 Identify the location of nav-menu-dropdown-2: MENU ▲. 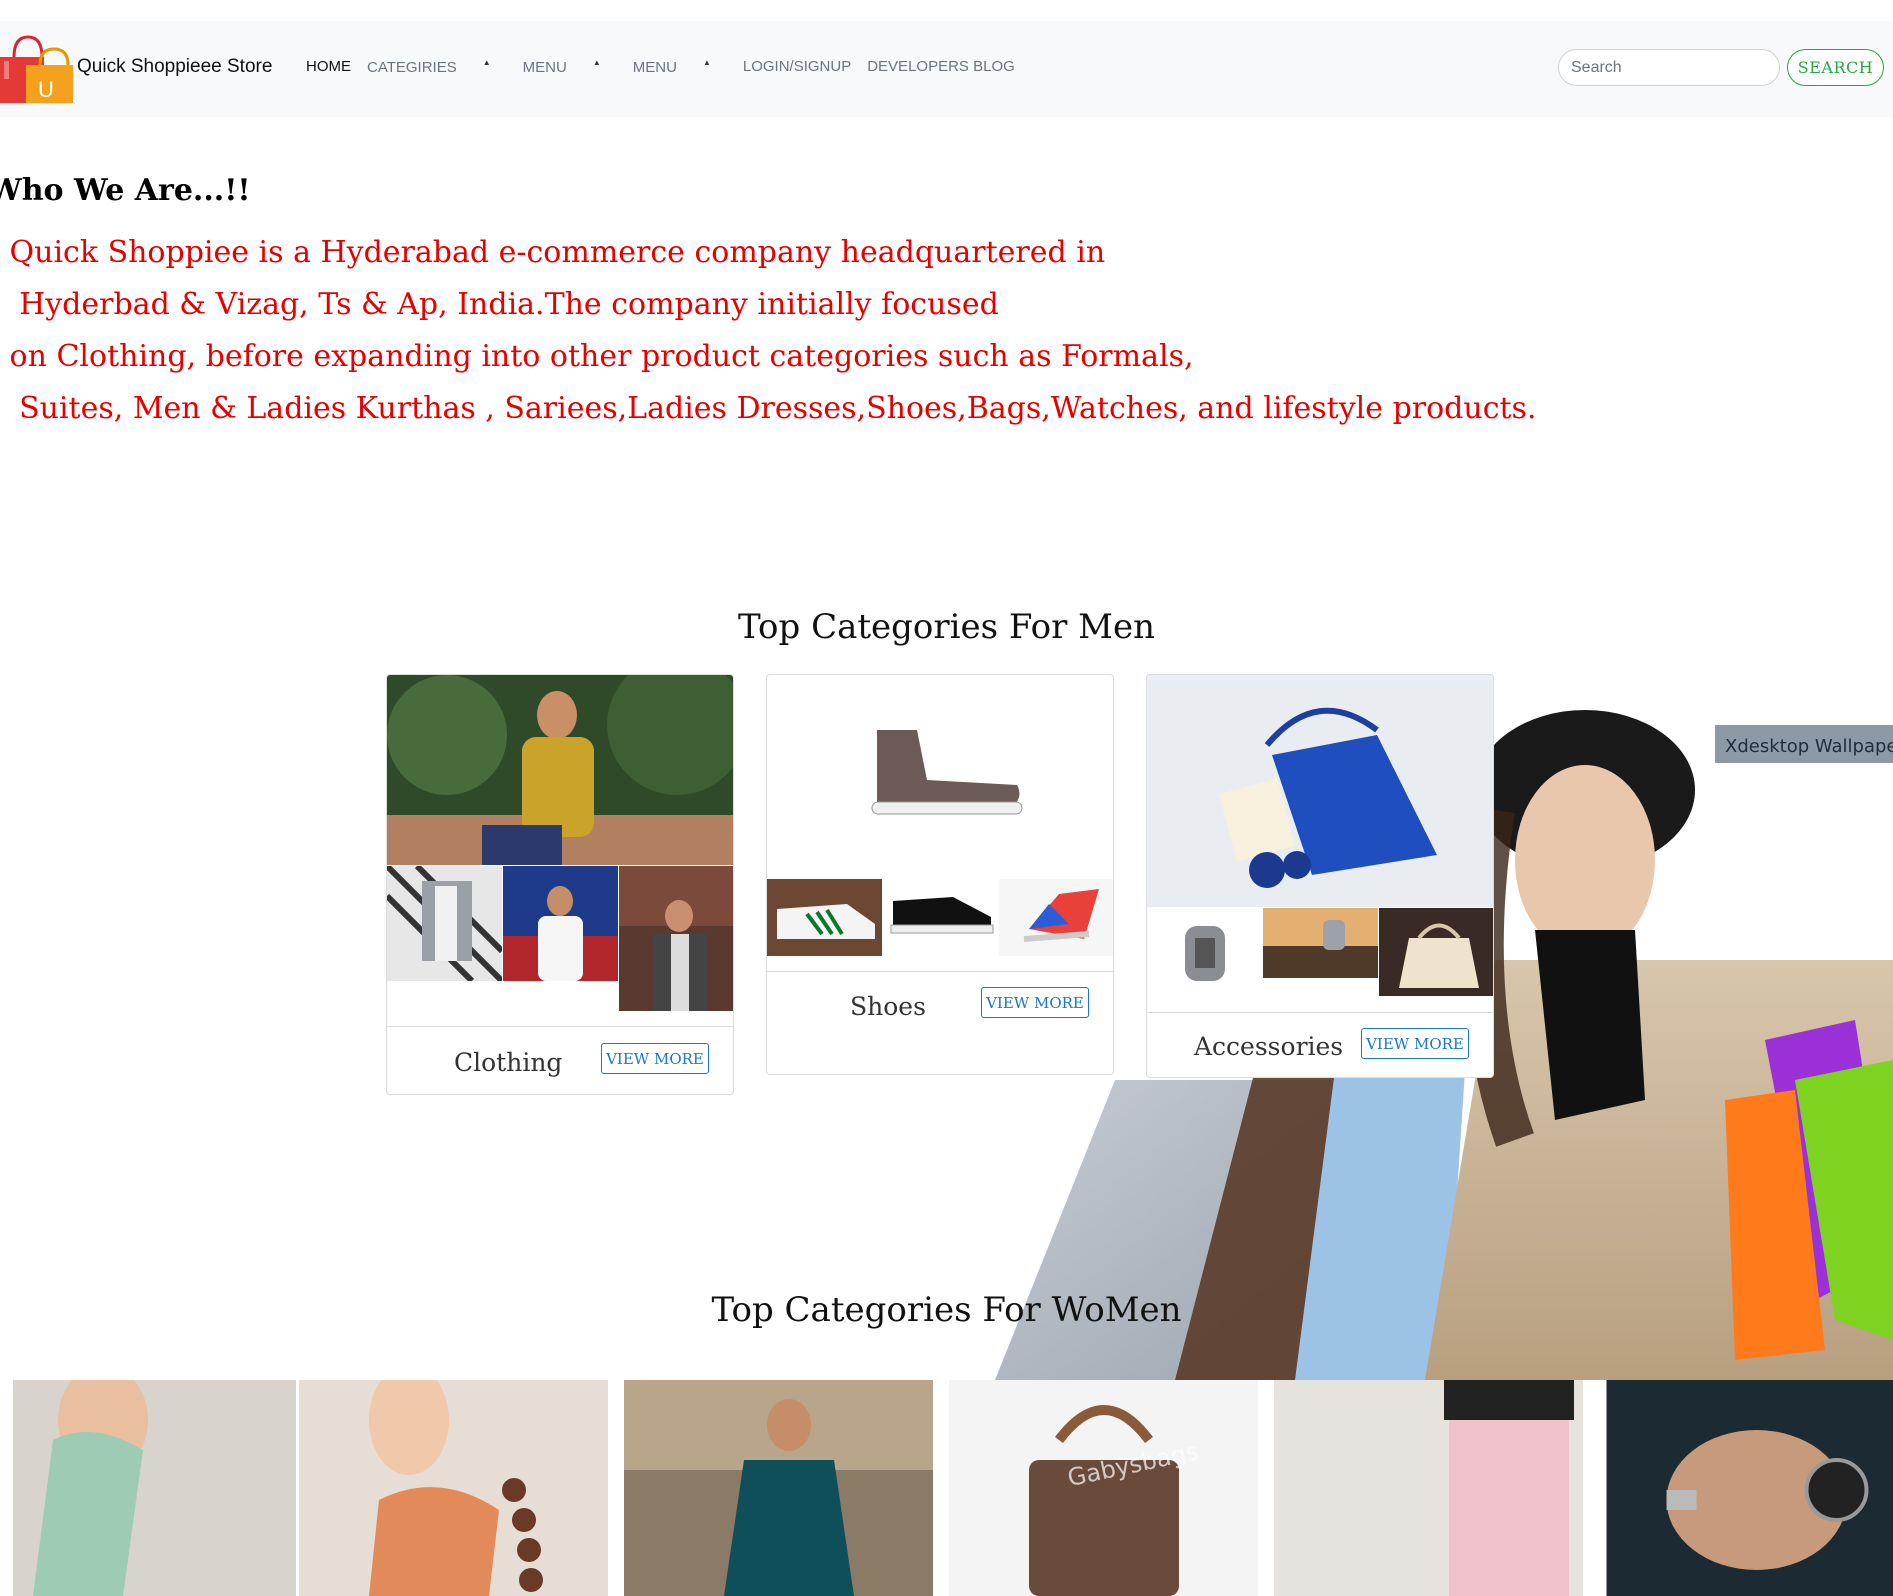
(680, 67).